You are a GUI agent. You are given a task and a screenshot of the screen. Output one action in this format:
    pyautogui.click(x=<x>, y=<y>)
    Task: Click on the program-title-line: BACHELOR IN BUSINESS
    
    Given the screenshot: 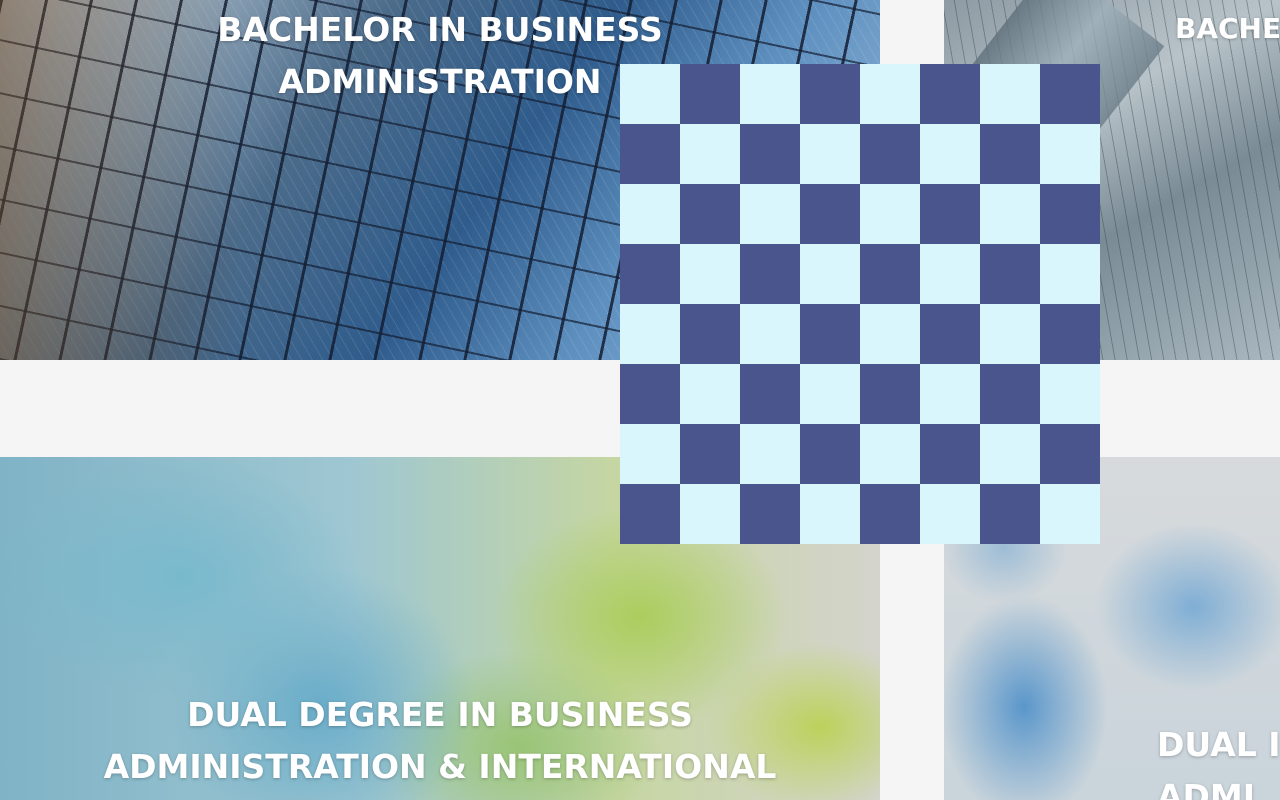 What is the action you would take?
    pyautogui.click(x=440, y=29)
    